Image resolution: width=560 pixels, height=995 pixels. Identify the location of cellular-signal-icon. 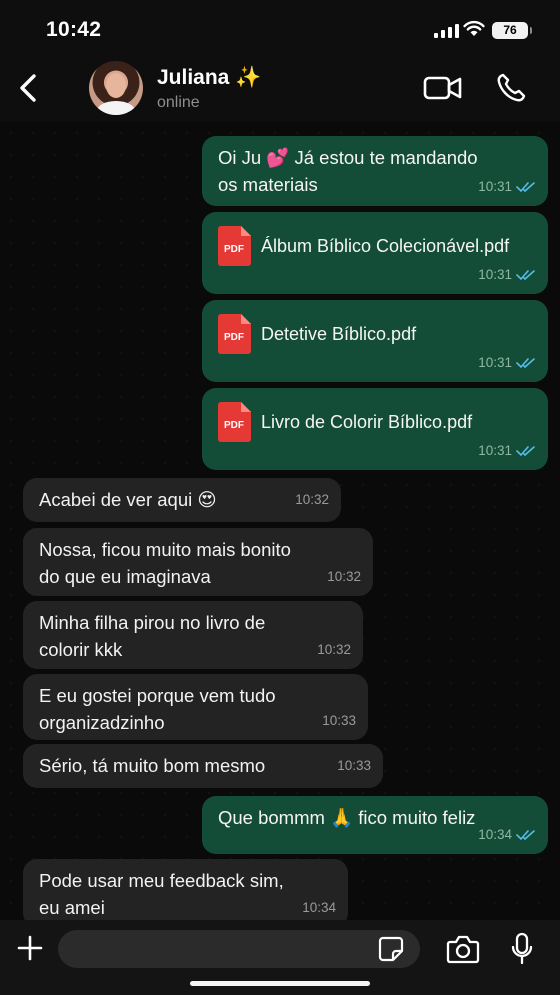
(446, 31).